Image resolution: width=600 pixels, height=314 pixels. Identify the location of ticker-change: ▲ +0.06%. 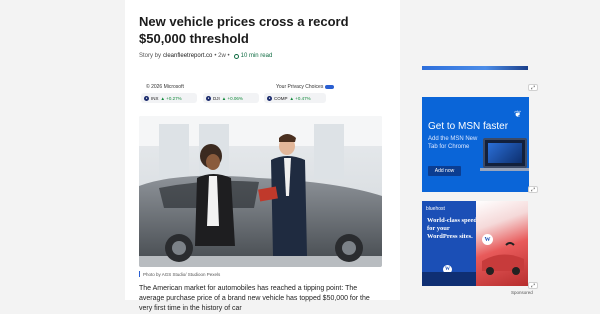
(232, 98).